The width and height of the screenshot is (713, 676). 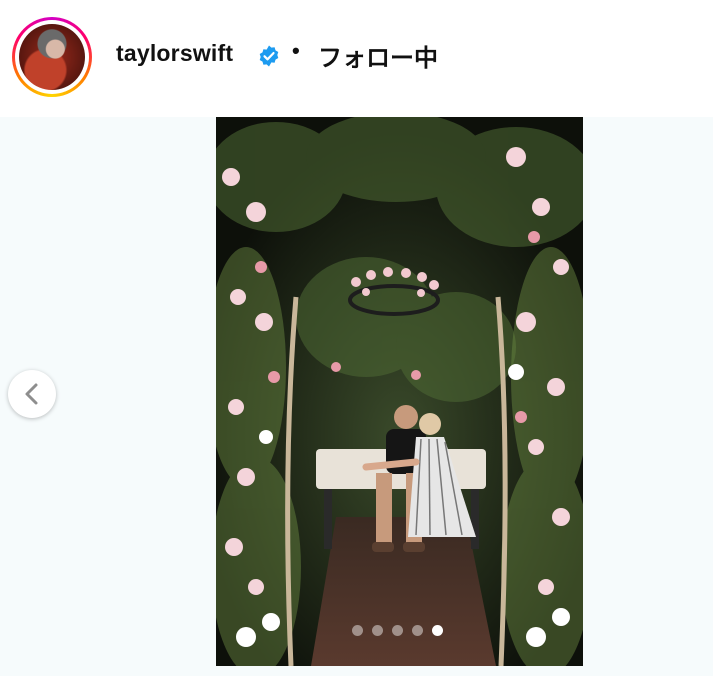 I want to click on avatar-border, so click(x=52, y=57).